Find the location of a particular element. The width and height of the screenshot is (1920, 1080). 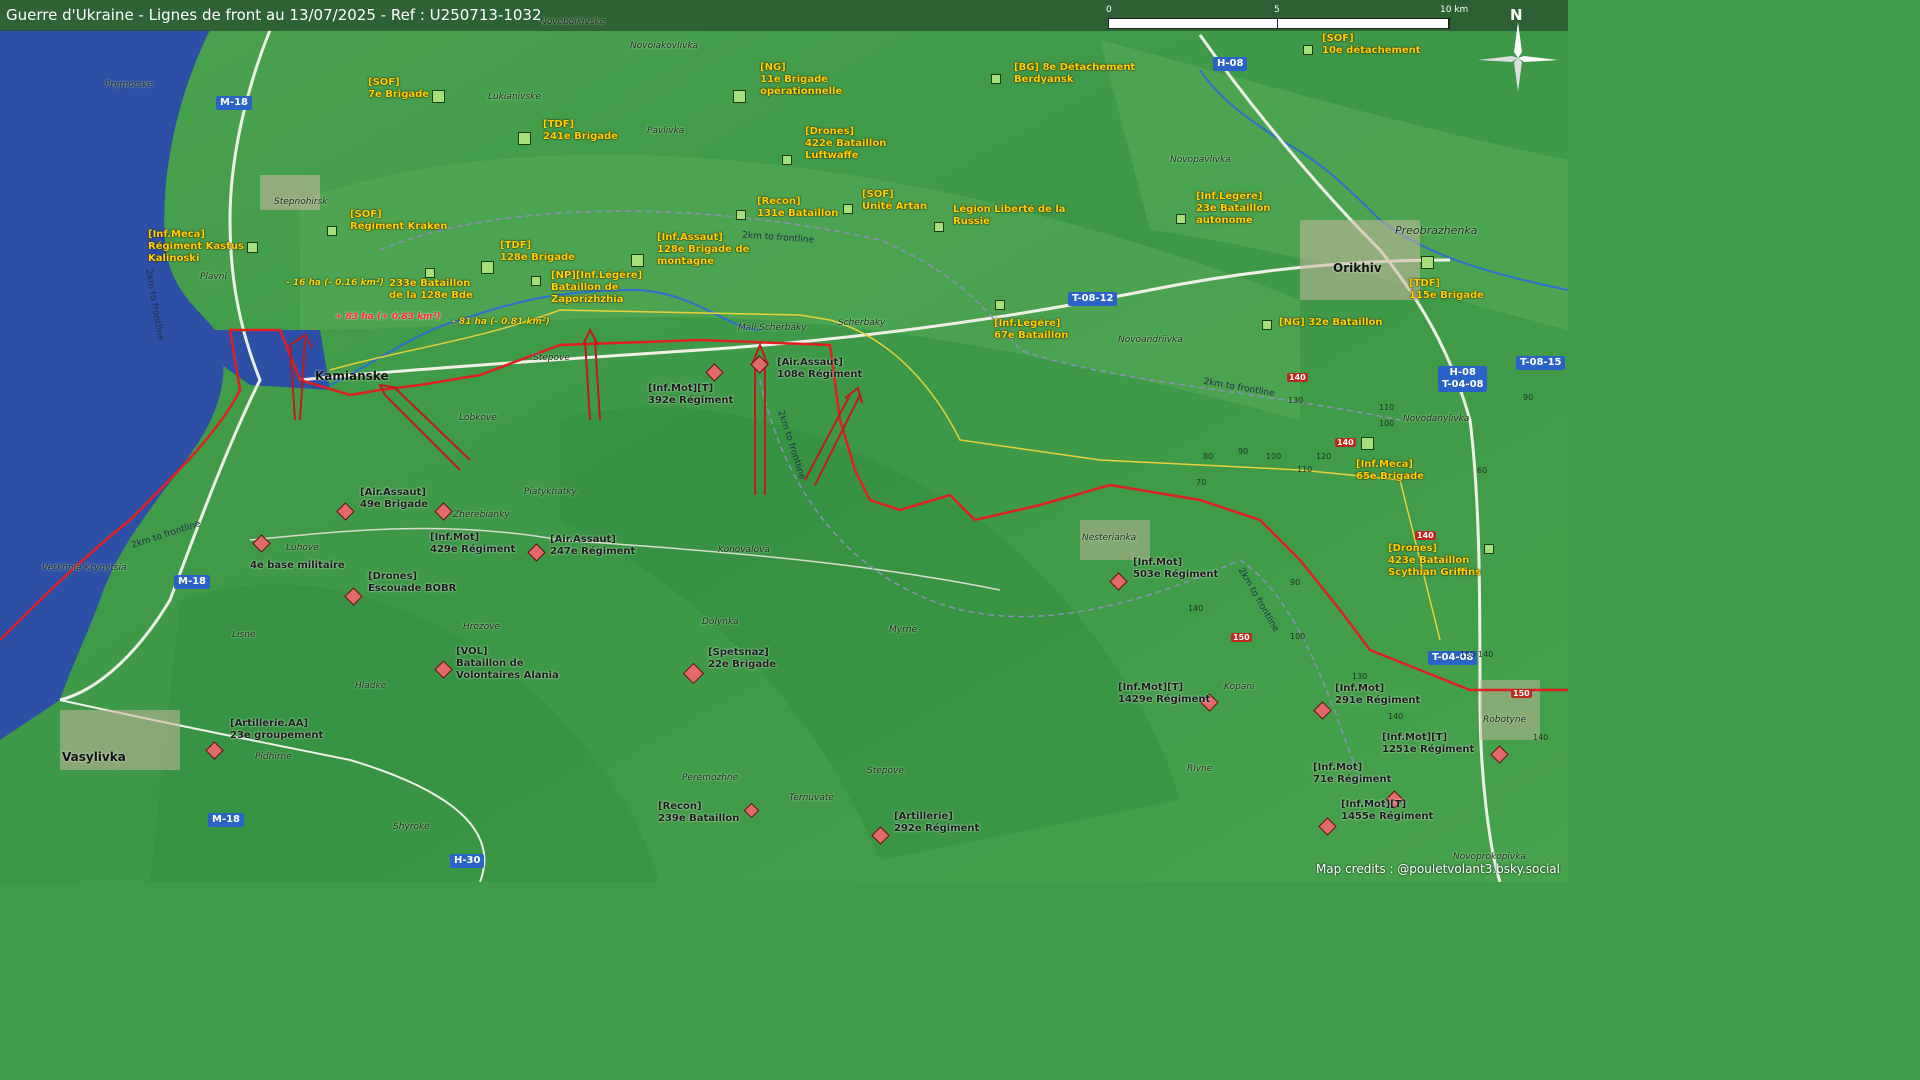

ua-unit-label: Légion Liberté de la Russie is located at coordinates (1009, 215).